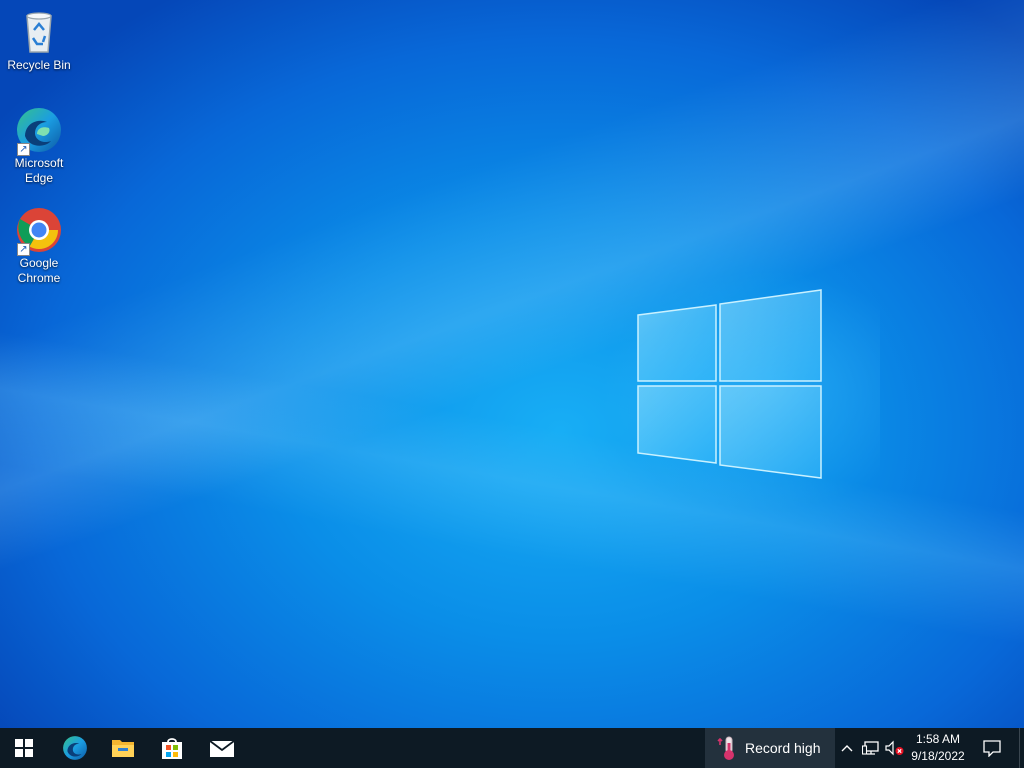 Image resolution: width=1024 pixels, height=768 pixels. I want to click on taskbar-mail-button, so click(222, 748).